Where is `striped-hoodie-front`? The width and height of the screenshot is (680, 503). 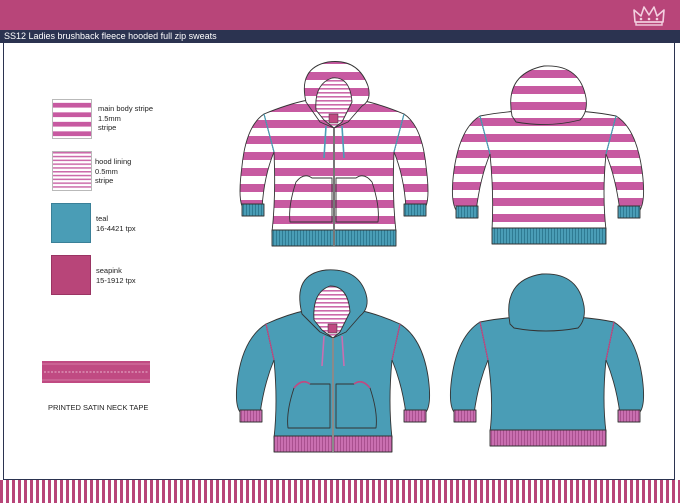
striped-hoodie-front is located at coordinates (334, 154).